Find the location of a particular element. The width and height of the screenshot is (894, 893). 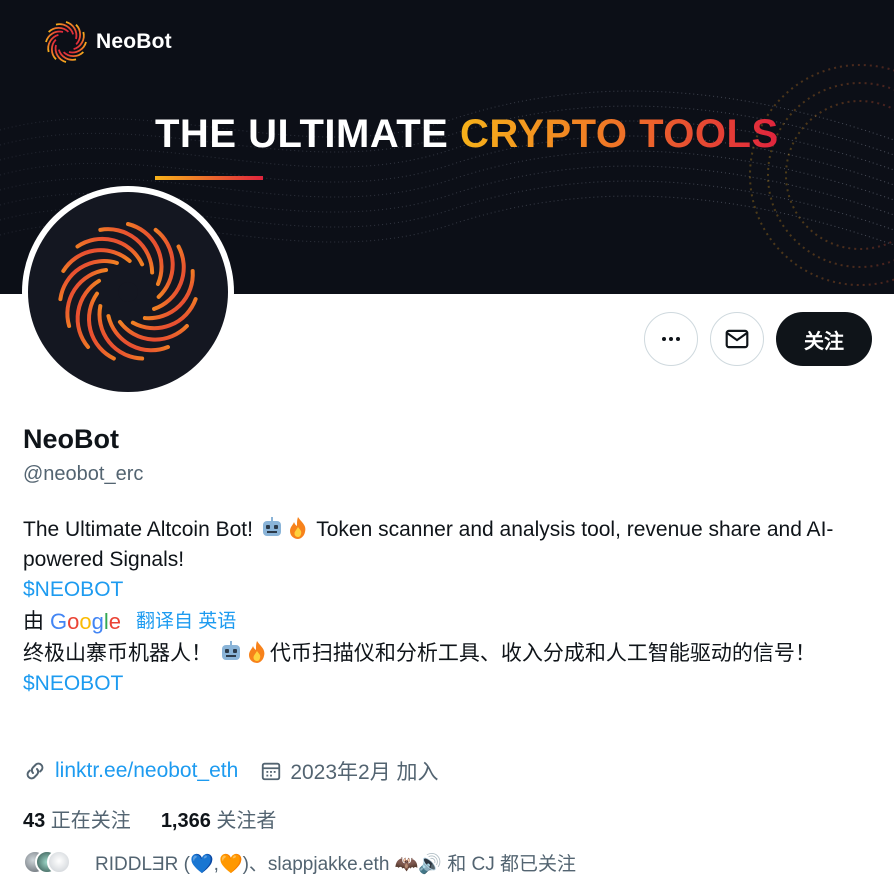

envelope-icon is located at coordinates (737, 339).